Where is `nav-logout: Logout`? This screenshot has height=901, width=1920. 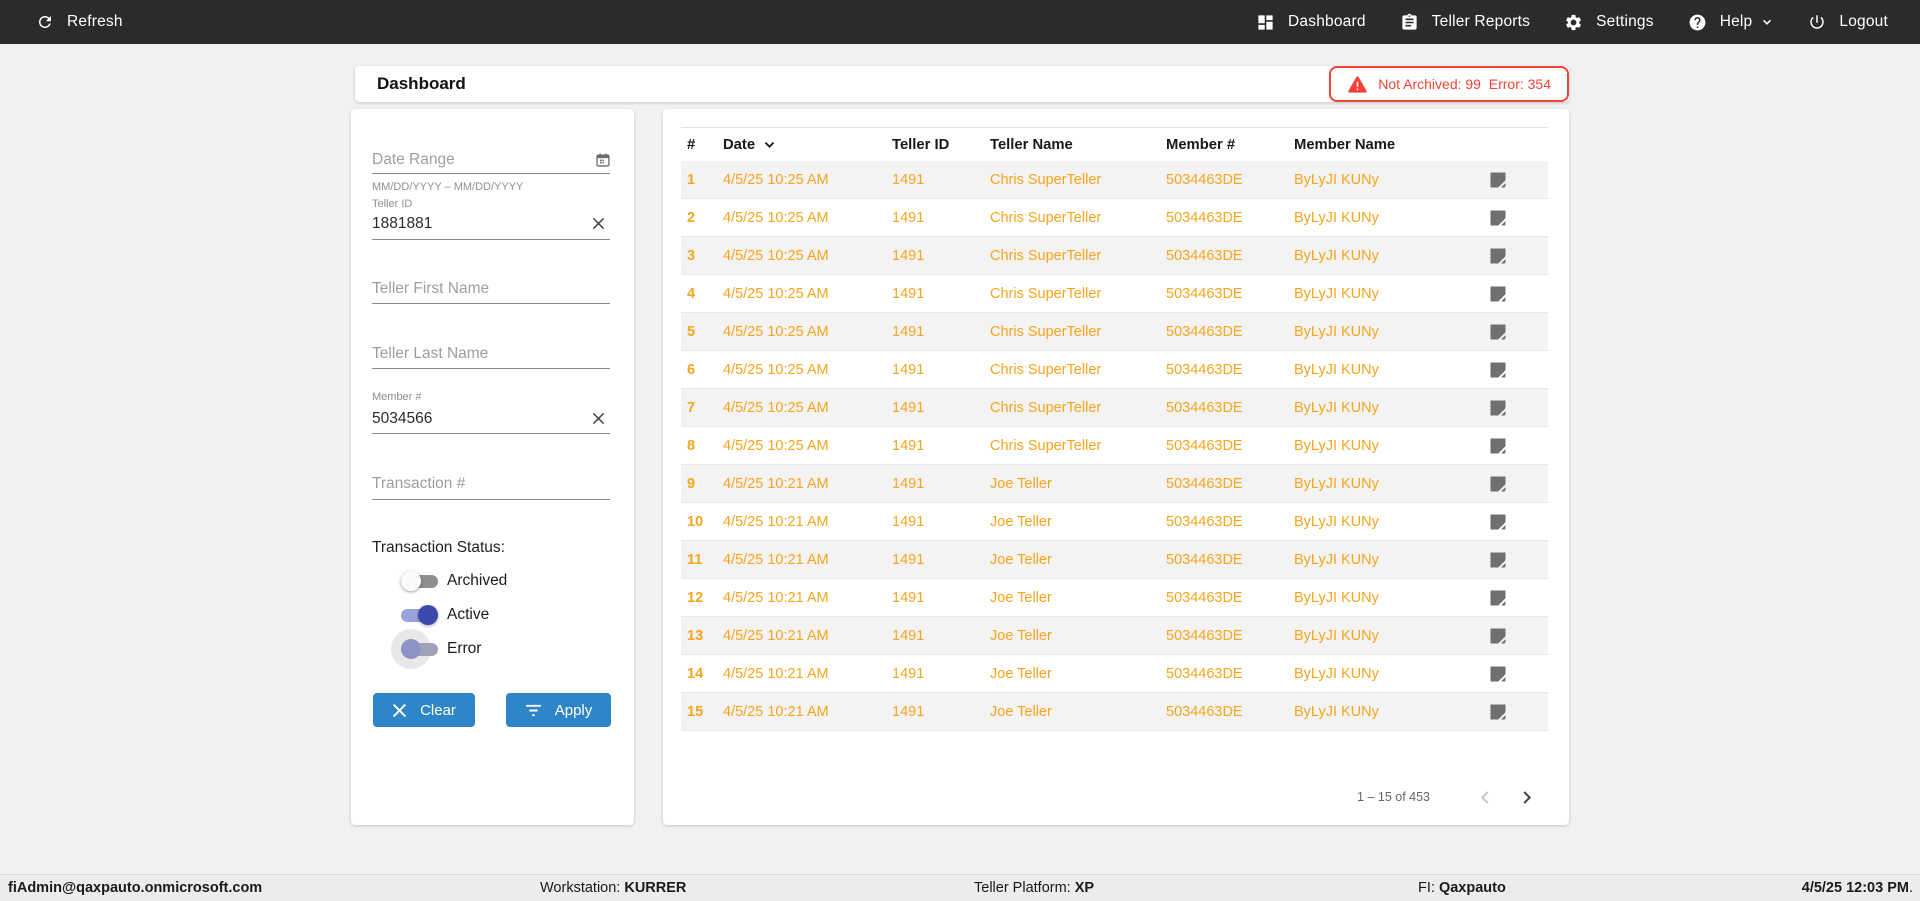 nav-logout: Logout is located at coordinates (1848, 22).